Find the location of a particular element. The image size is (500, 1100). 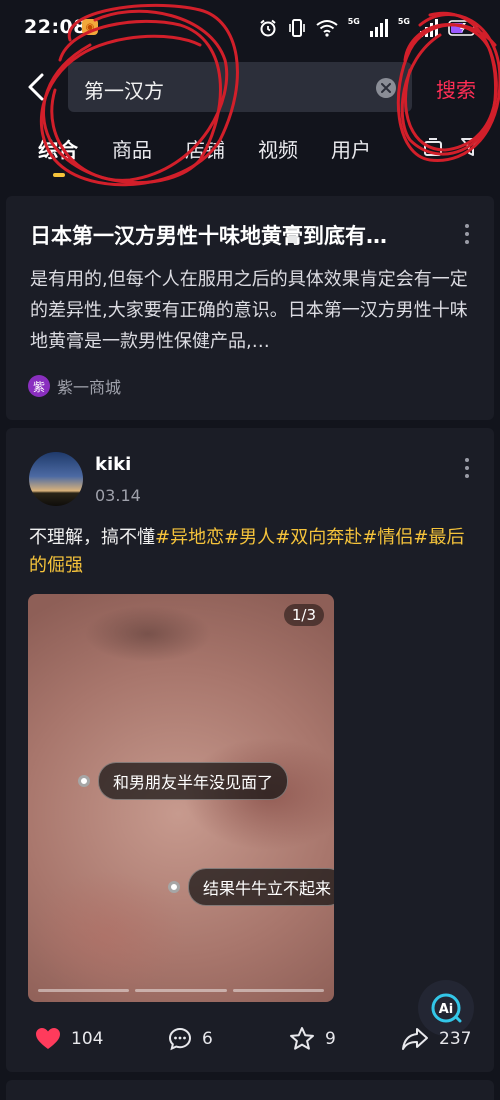

notification-app-icon: ◉ is located at coordinates (90, 27).